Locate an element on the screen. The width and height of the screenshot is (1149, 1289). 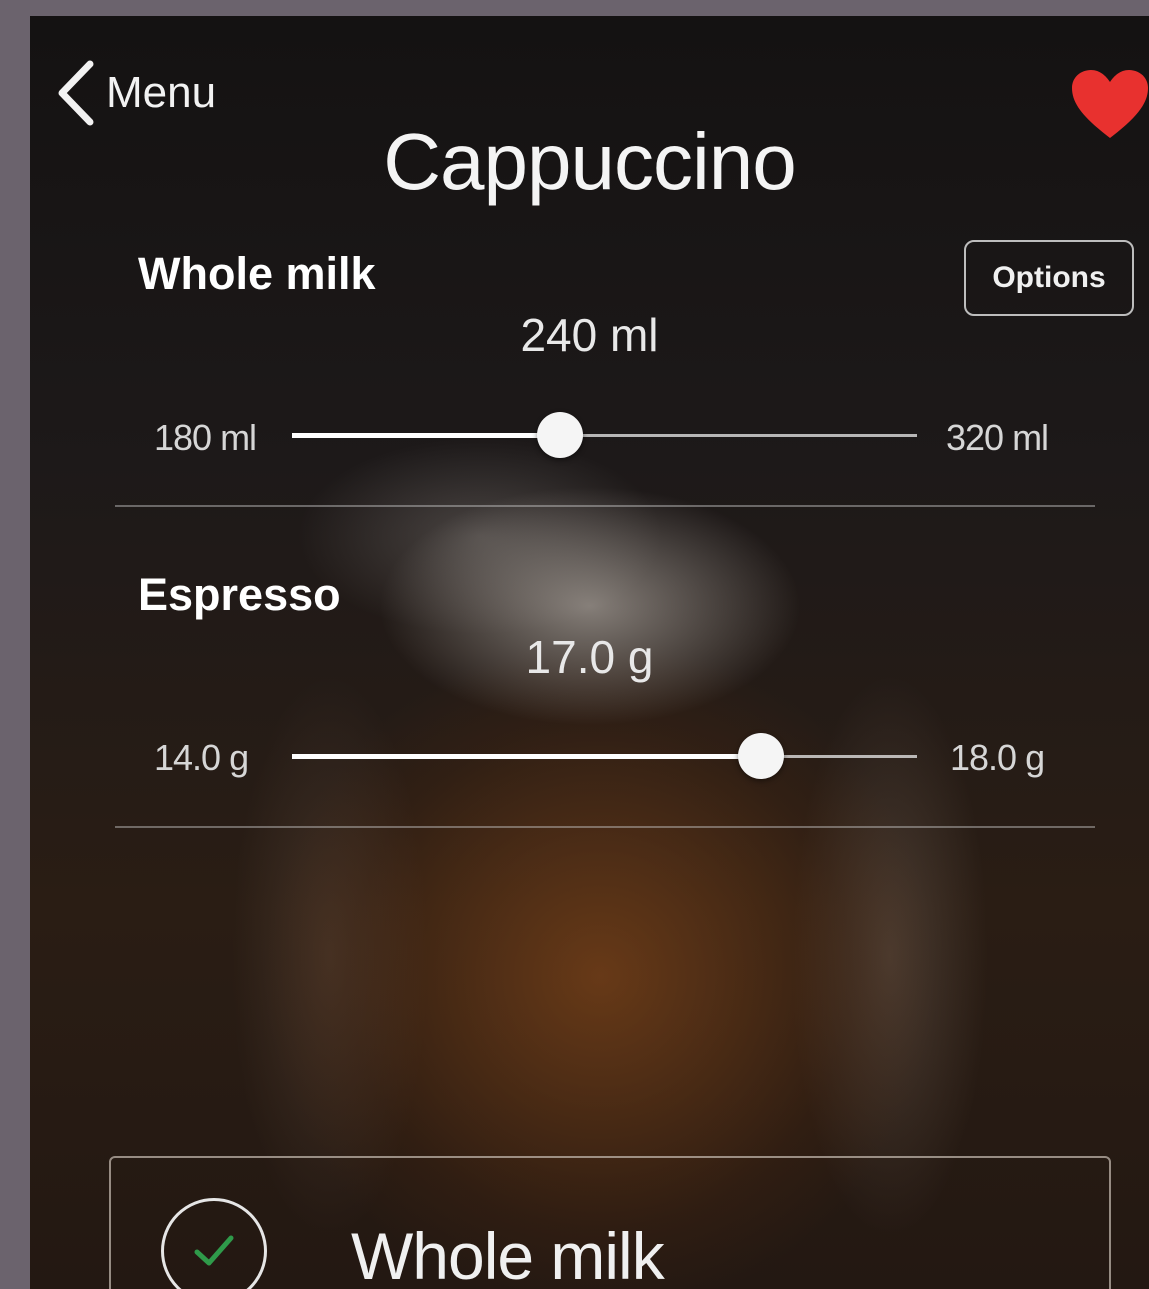
selected-check-circle is located at coordinates (214, 1243).